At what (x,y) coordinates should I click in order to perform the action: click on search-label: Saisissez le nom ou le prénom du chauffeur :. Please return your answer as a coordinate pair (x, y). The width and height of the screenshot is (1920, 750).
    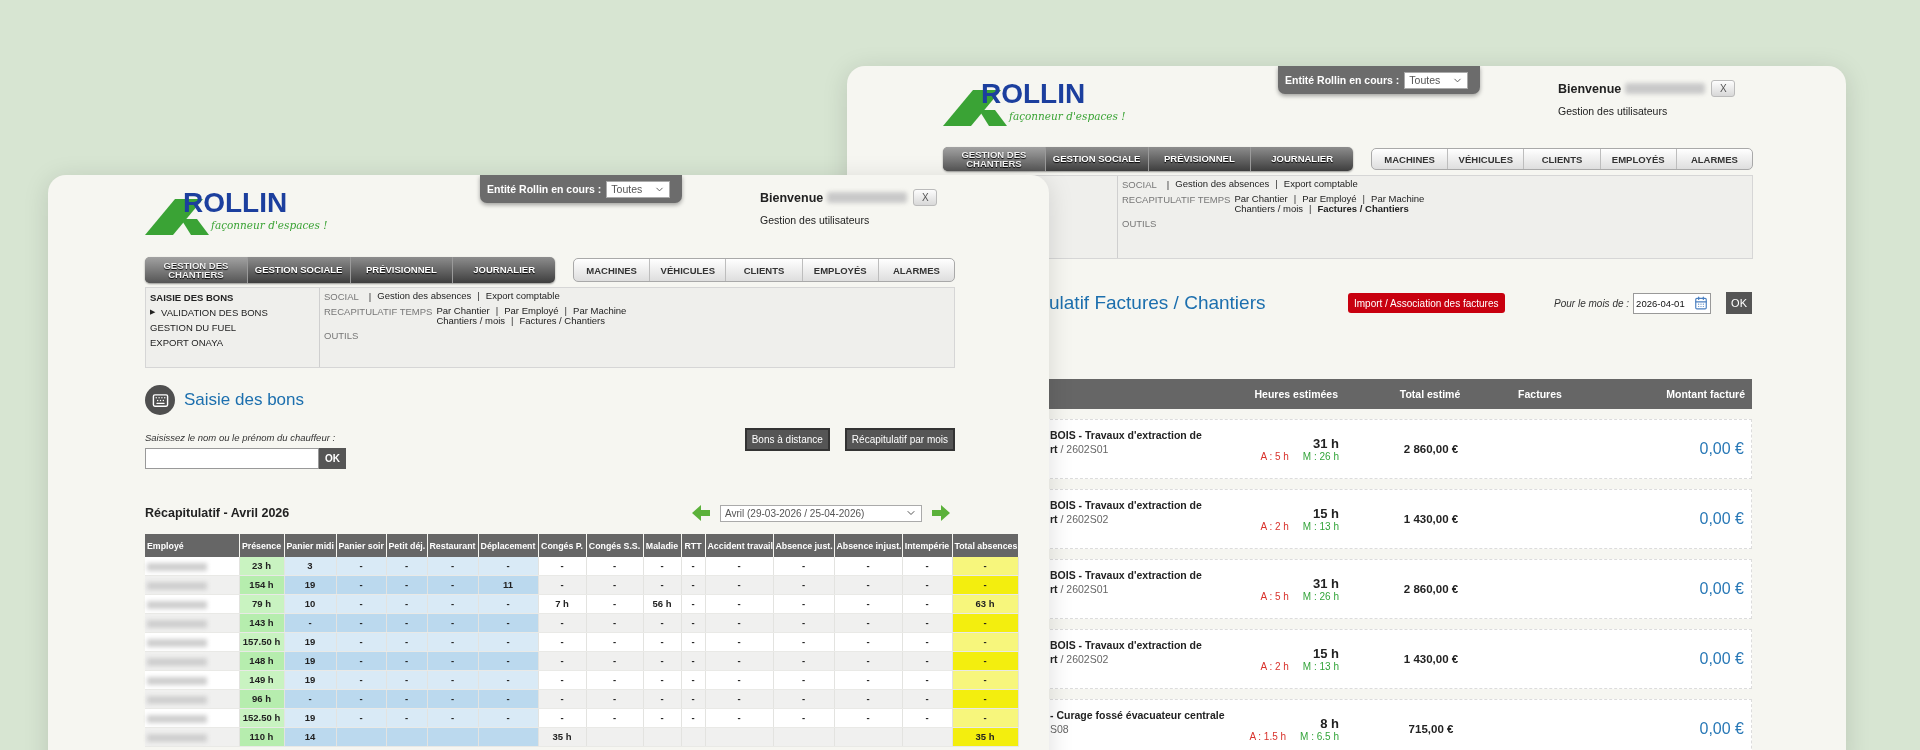
    Looking at the image, I should click on (241, 437).